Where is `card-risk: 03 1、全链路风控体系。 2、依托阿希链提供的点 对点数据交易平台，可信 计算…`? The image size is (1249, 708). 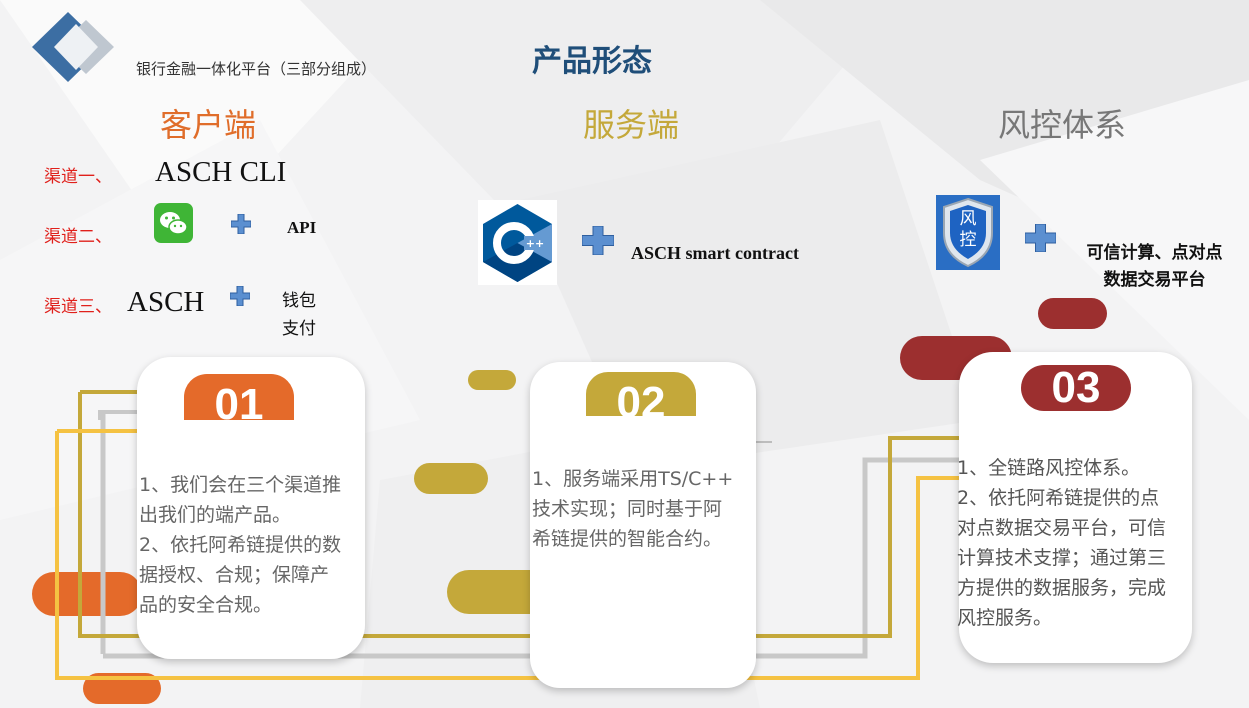
card-risk: 03 1、全链路风控体系。 2、依托阿希链提供的点 对点数据交易平台，可信 计算… is located at coordinates (1074, 507).